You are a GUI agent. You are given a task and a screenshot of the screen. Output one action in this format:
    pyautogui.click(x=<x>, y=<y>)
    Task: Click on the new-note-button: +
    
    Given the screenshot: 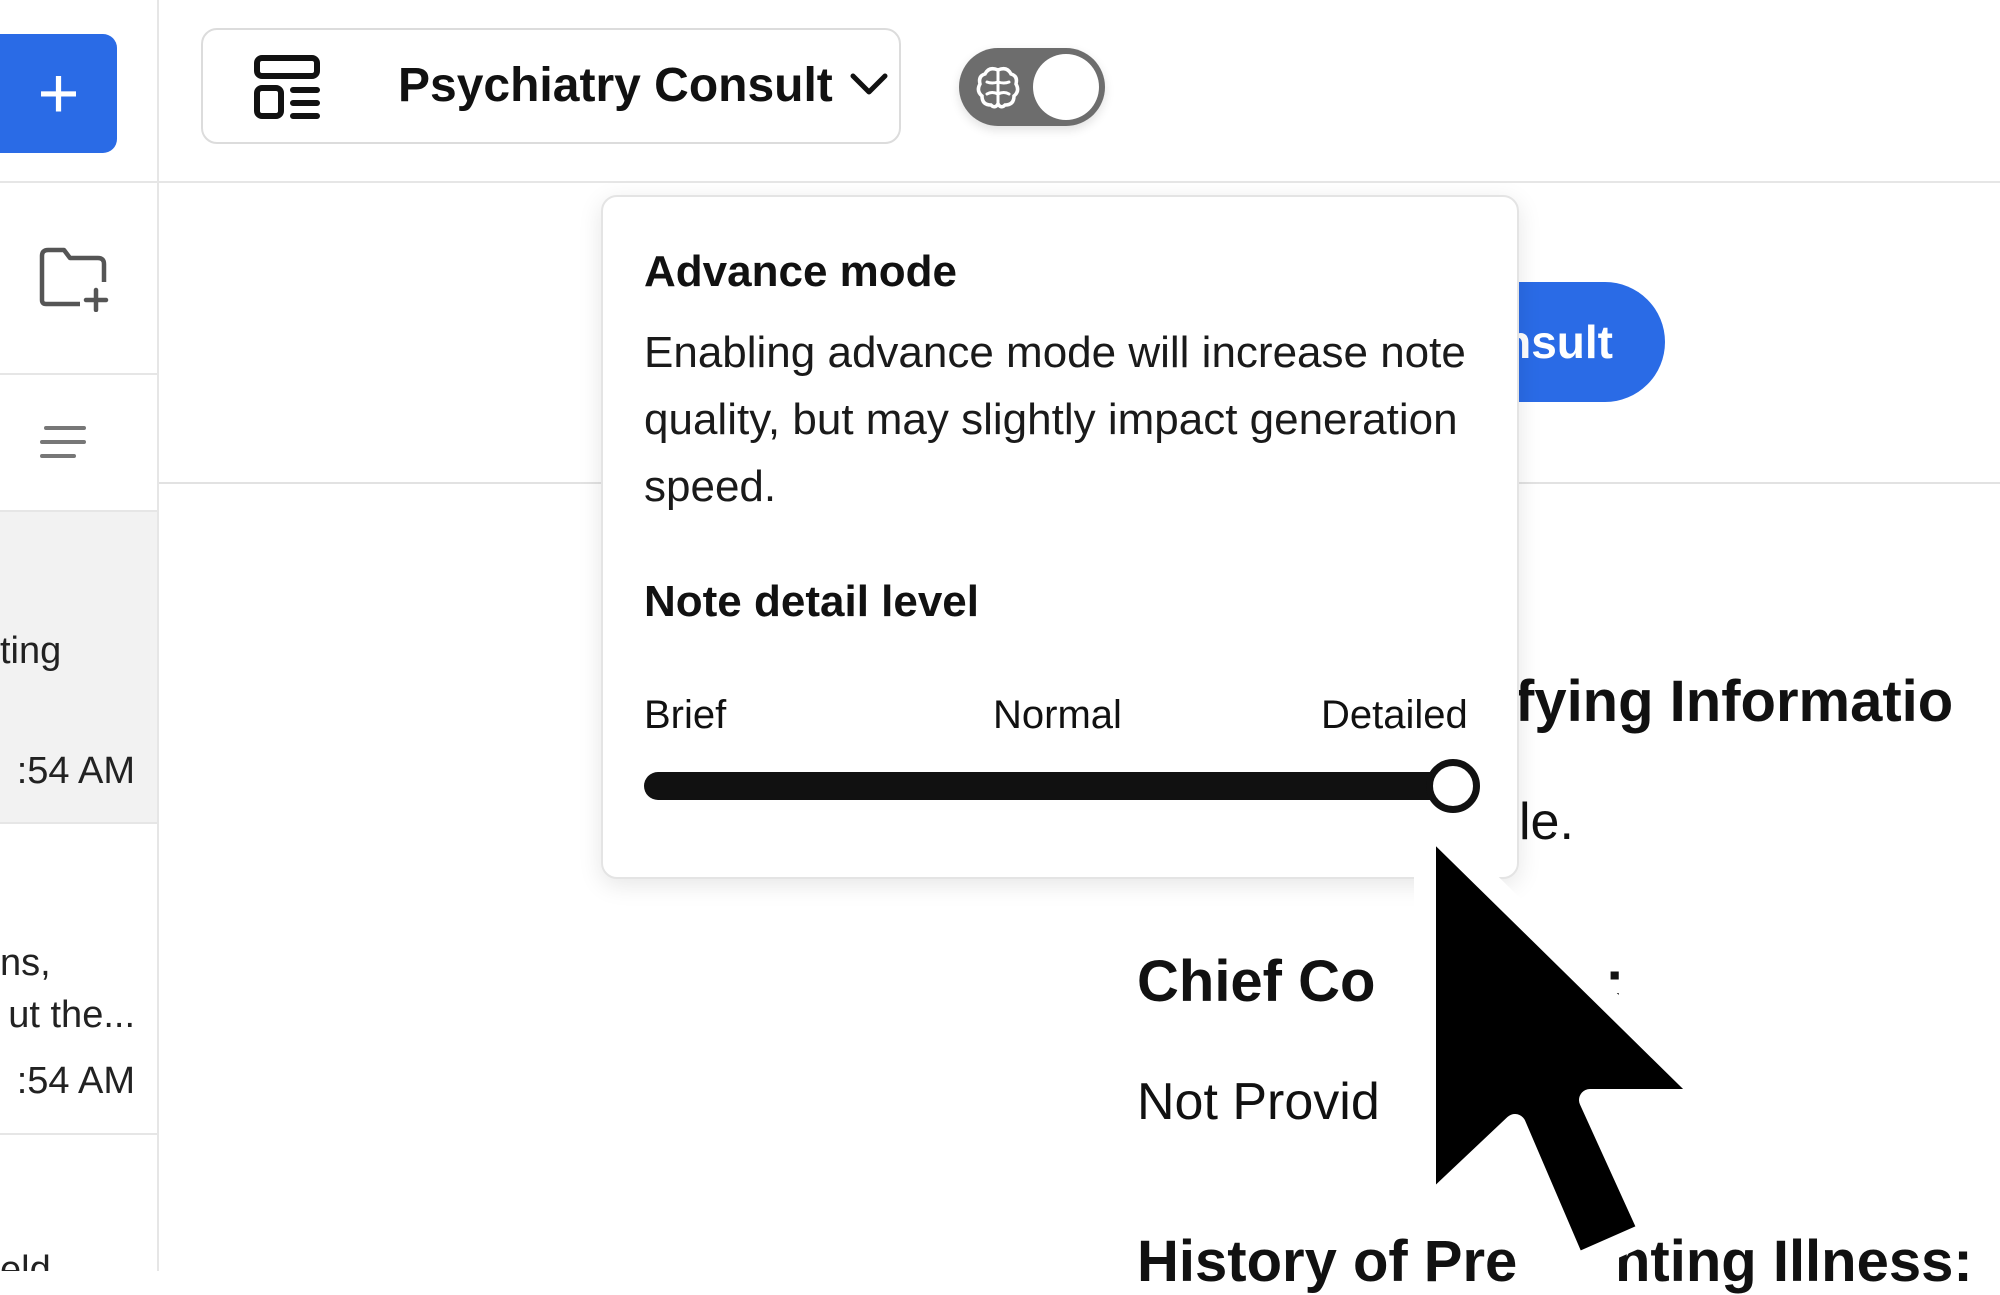 What is the action you would take?
    pyautogui.click(x=58, y=93)
    